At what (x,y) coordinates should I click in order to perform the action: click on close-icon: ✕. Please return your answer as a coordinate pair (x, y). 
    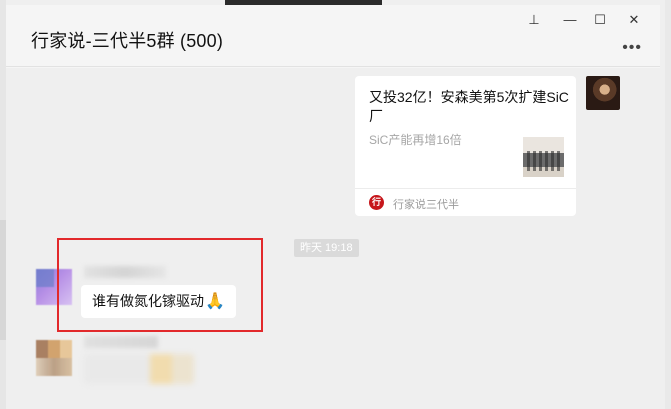
    Looking at the image, I should click on (634, 20).